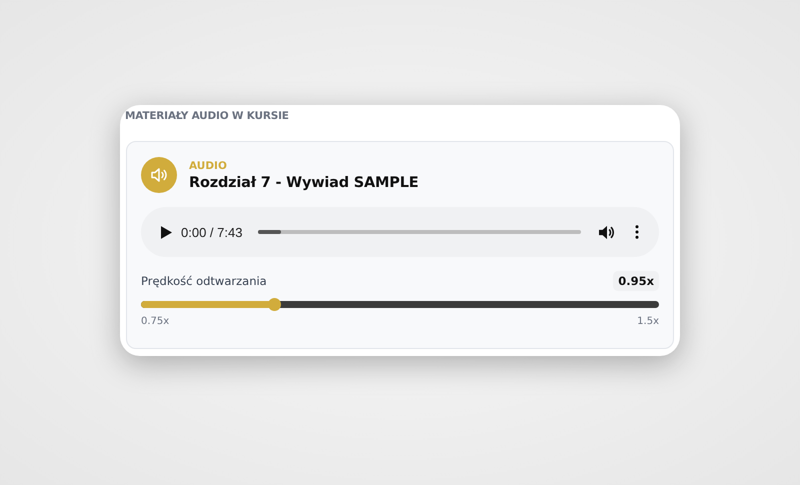 This screenshot has width=800, height=485. I want to click on speed-value: 0.95x, so click(636, 281).